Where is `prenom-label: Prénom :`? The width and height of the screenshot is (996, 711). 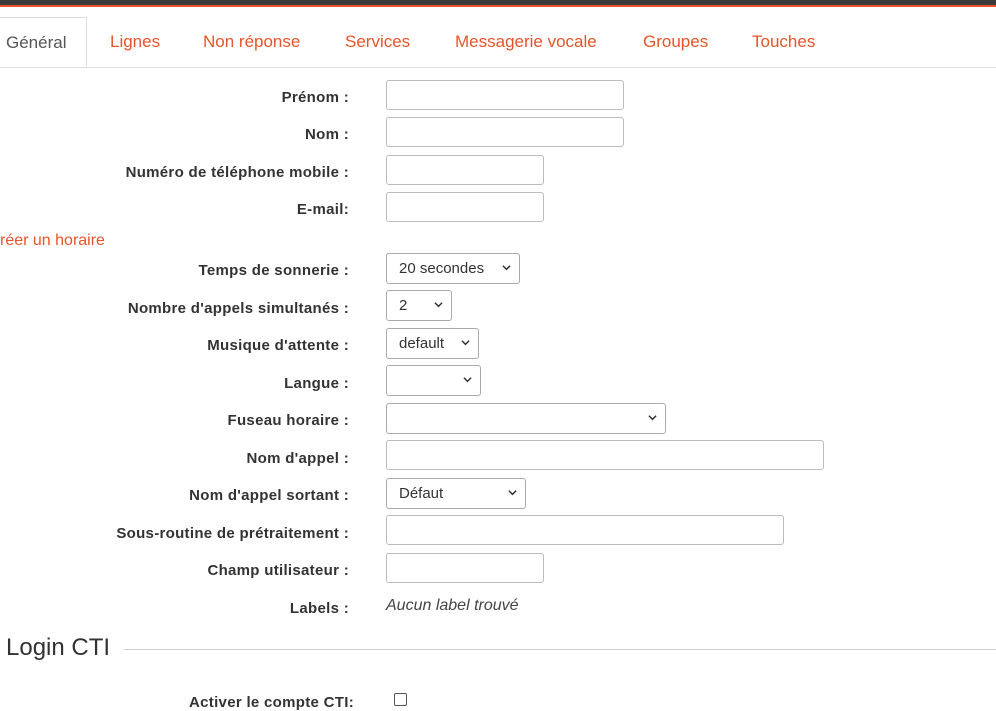 prenom-label: Prénom : is located at coordinates (315, 97).